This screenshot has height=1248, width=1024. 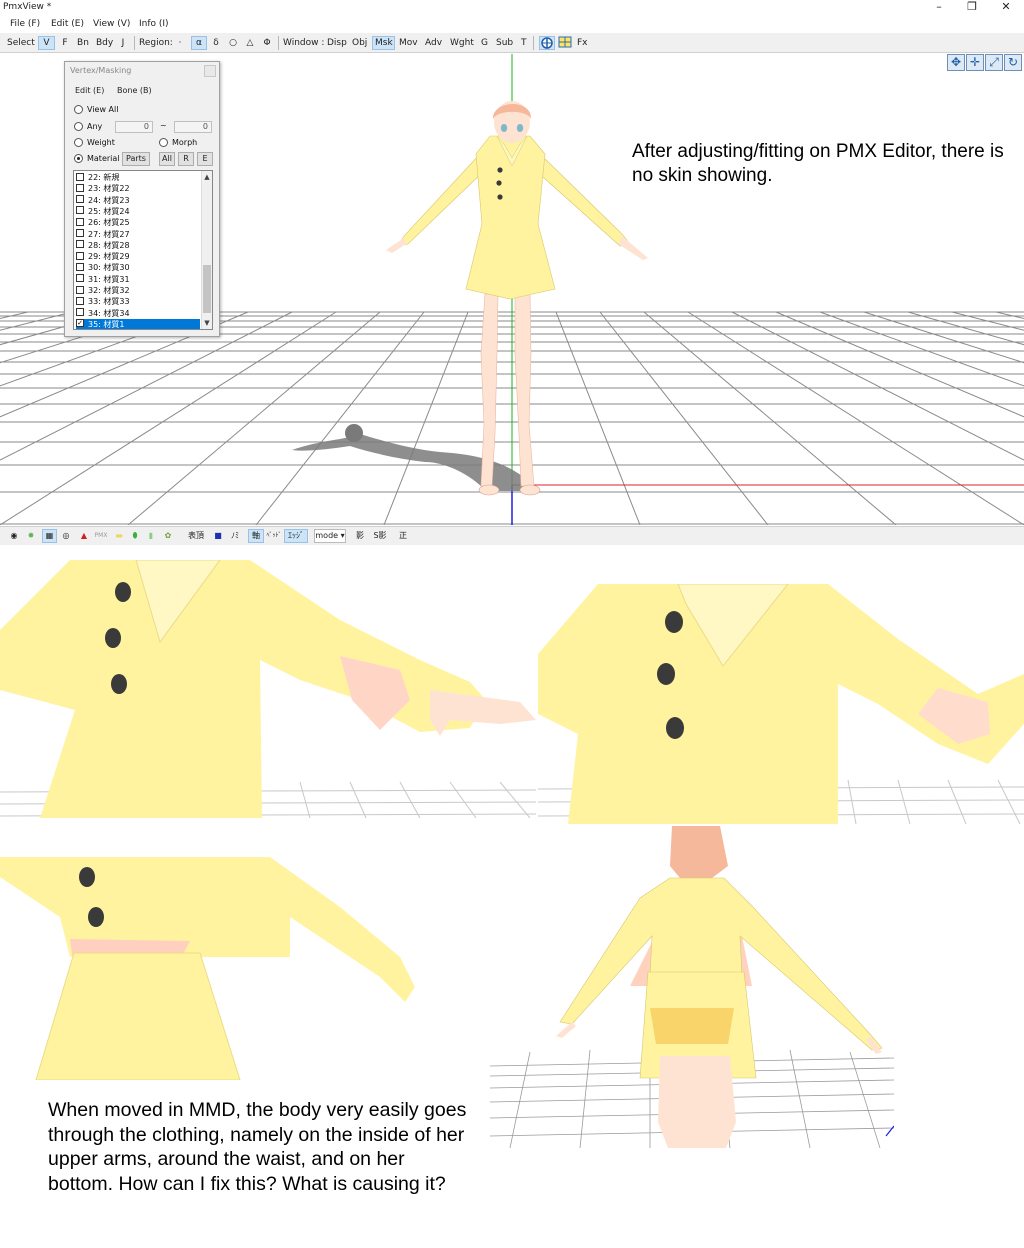 I want to click on edge-button: ｴｯｼﾞ, so click(x=296, y=536).